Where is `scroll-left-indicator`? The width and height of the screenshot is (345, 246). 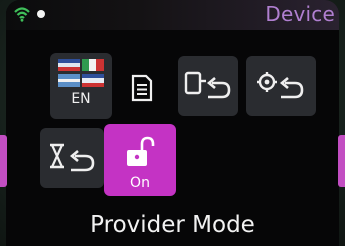 scroll-left-indicator is located at coordinates (3, 161).